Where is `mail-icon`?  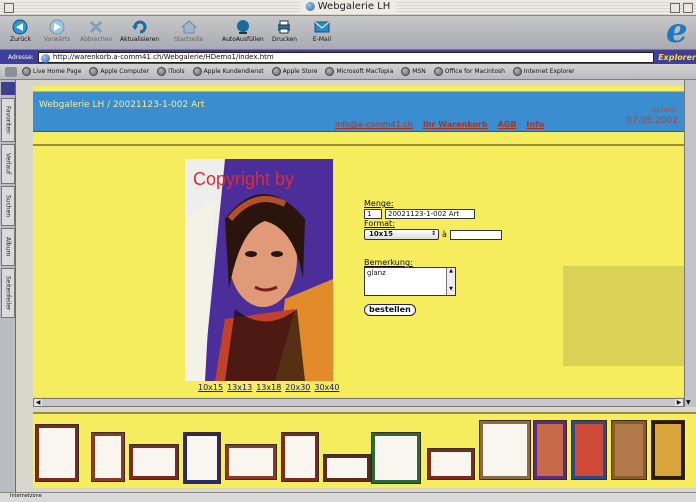
mail-icon is located at coordinates (322, 26).